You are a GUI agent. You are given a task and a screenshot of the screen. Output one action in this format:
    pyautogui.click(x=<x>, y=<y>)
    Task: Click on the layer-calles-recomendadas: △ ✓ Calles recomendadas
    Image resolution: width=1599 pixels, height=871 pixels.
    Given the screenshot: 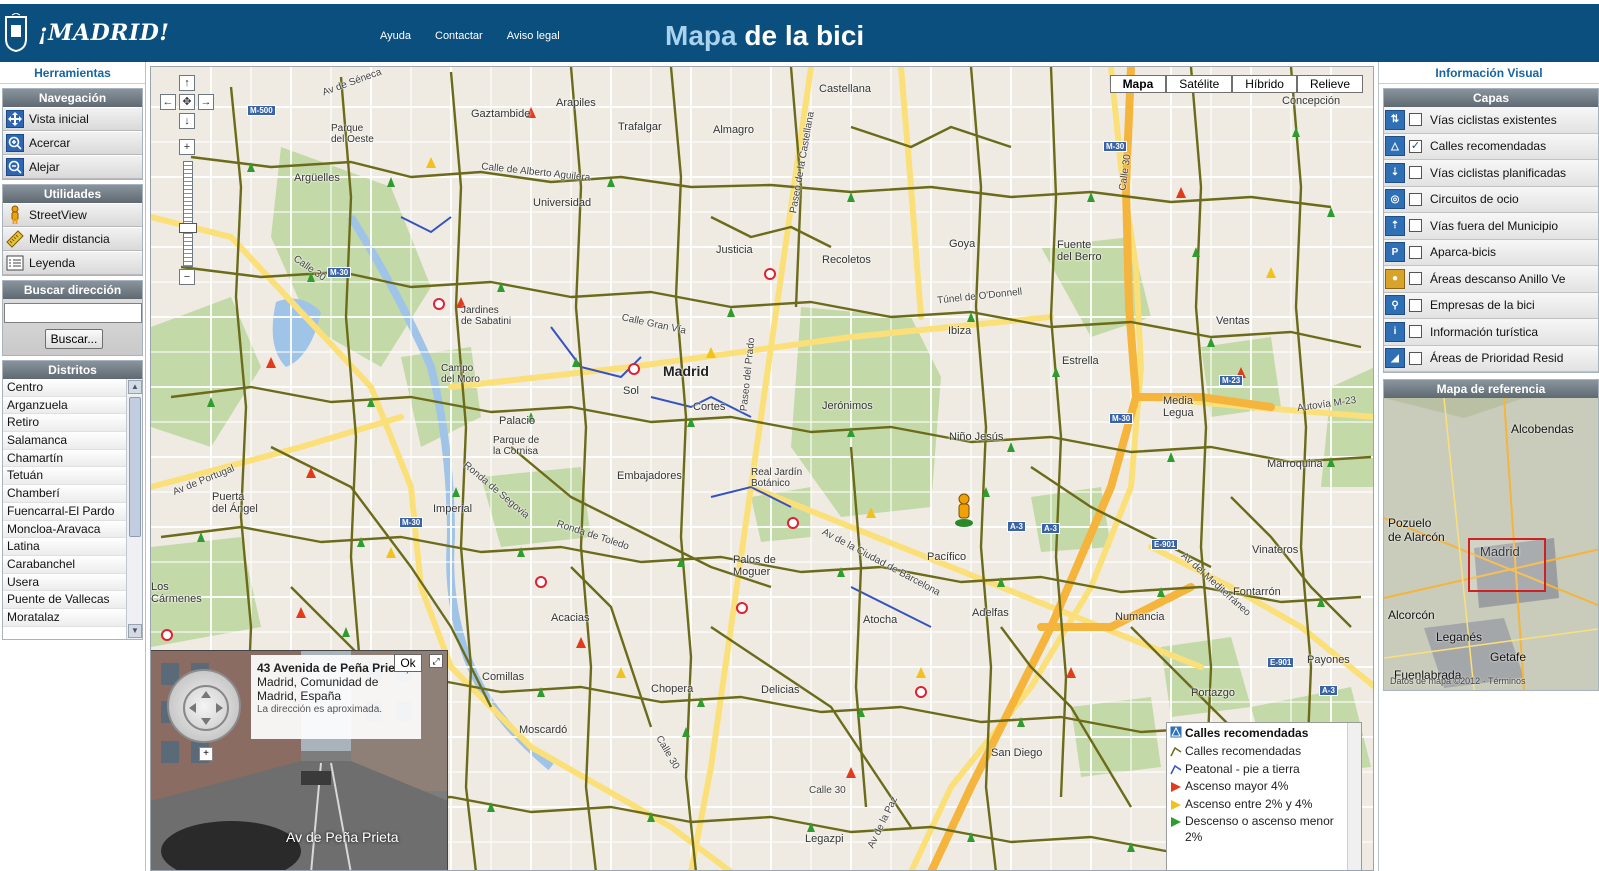 What is the action you would take?
    pyautogui.click(x=1491, y=146)
    